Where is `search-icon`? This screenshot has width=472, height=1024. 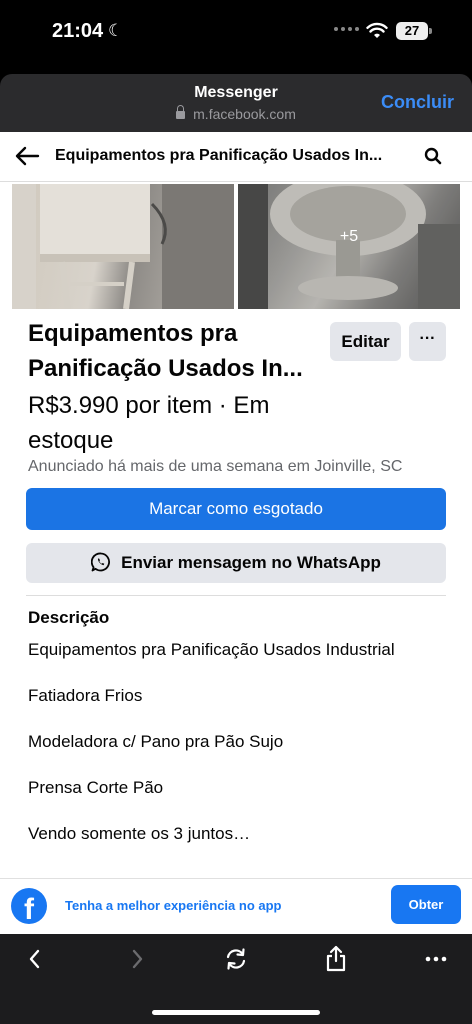
search-icon is located at coordinates (433, 156).